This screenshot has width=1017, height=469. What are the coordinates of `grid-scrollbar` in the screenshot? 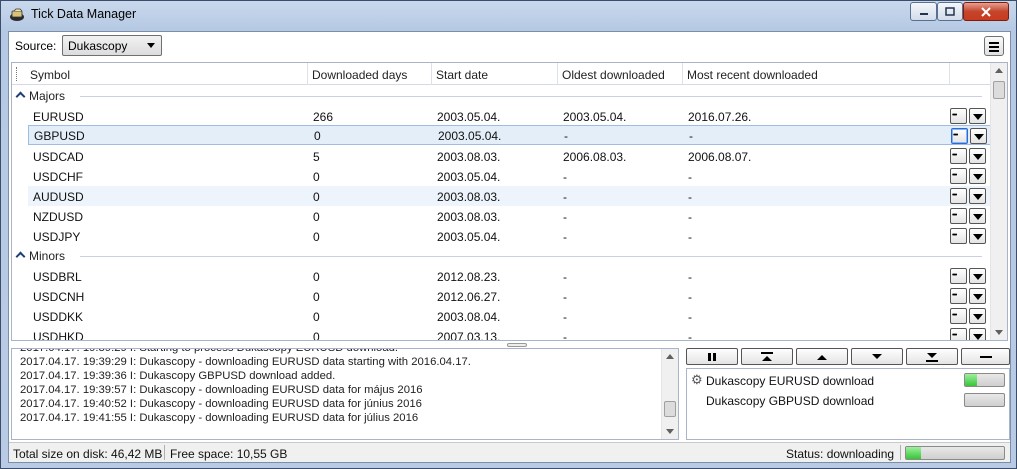 It's located at (998, 201).